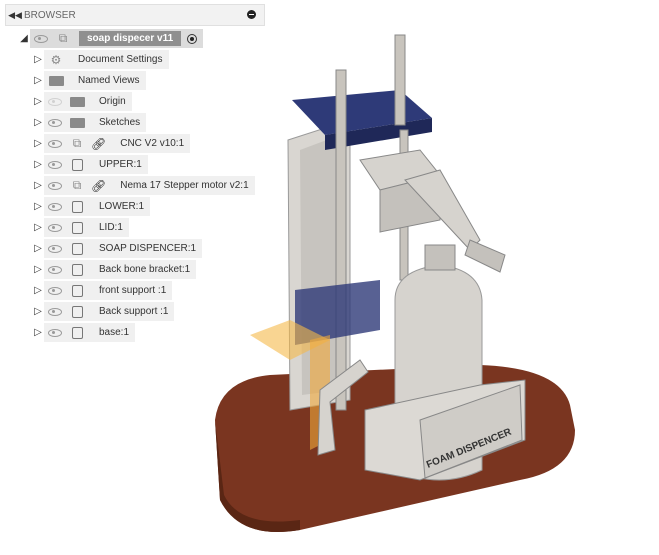 This screenshot has width=659, height=555. I want to click on tree-item-label: LID:1, so click(111, 227).